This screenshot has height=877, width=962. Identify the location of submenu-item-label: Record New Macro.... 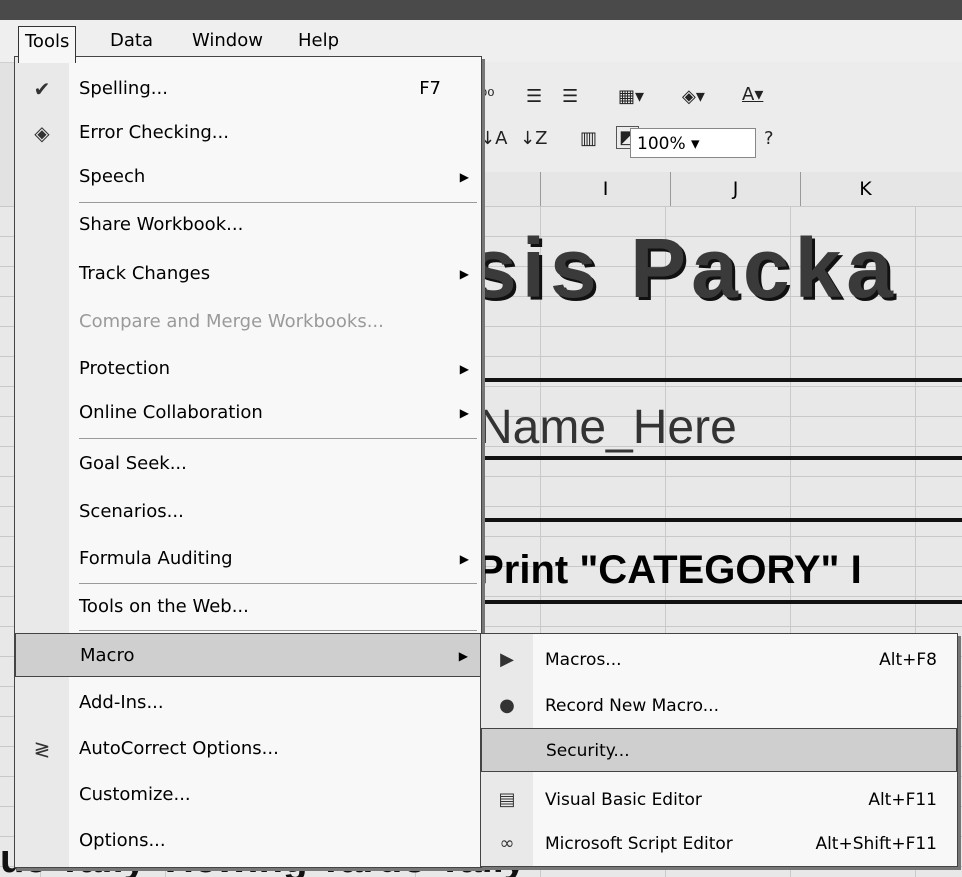
(632, 706).